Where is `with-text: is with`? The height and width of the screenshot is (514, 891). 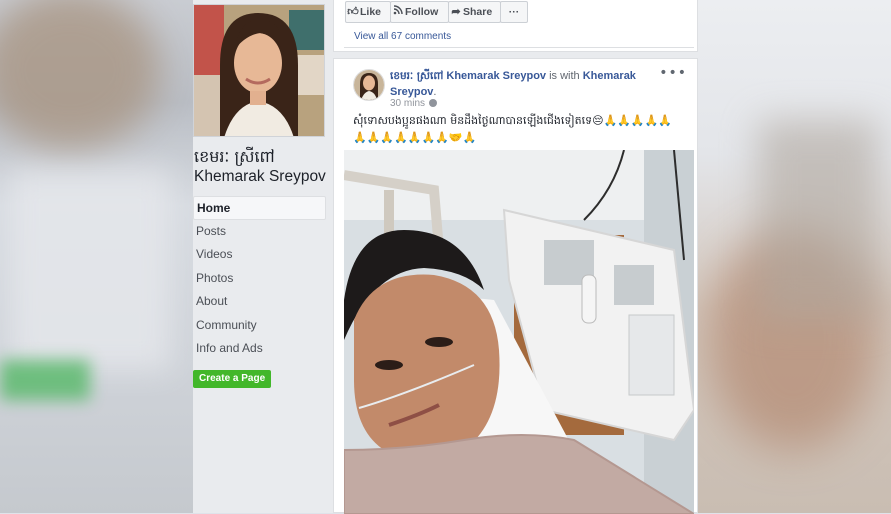
with-text: is with is located at coordinates (564, 76).